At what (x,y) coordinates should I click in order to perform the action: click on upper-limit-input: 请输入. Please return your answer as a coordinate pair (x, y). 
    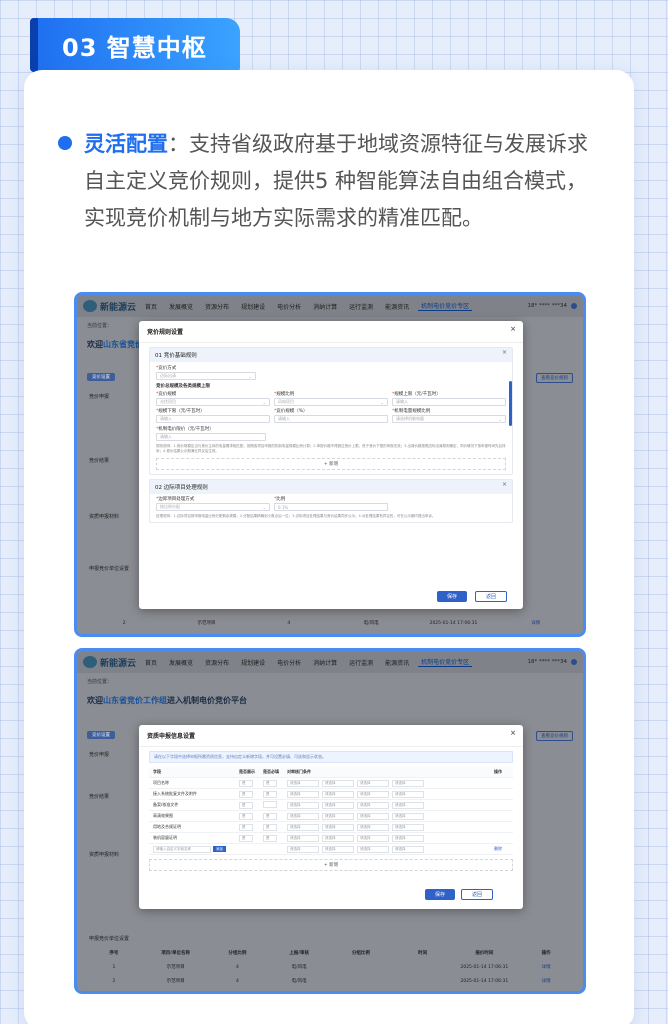
    Looking at the image, I should click on (449, 402).